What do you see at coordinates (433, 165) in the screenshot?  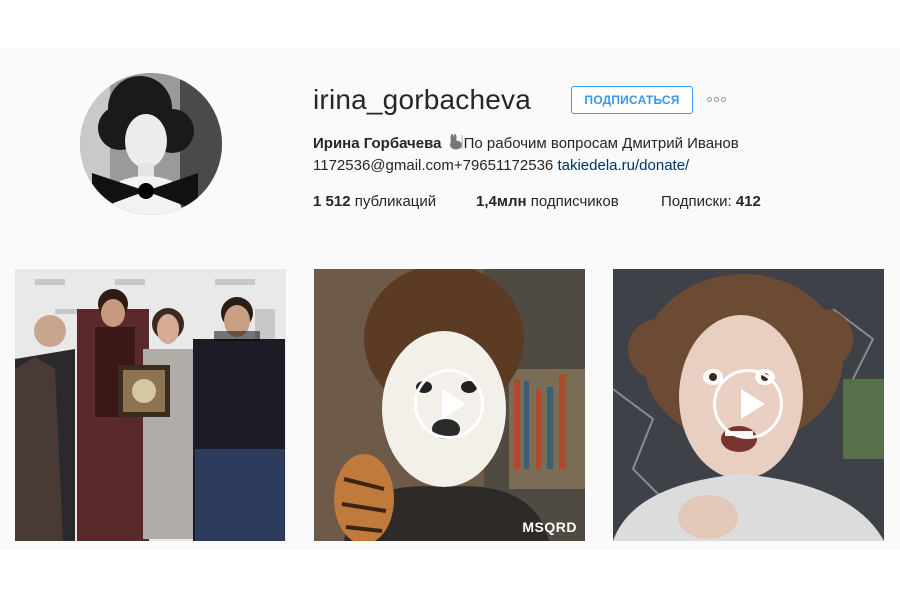 I see `bio-contact: 1172536@gmail.com+79651172536` at bounding box center [433, 165].